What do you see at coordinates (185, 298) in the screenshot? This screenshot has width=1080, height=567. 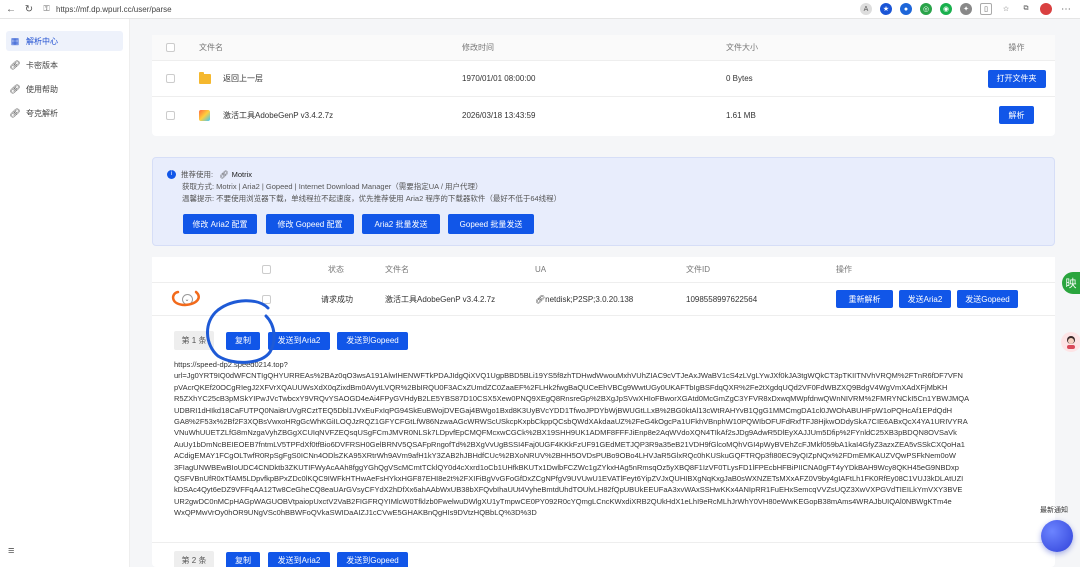 I see `orange-annotation-mark` at bounding box center [185, 298].